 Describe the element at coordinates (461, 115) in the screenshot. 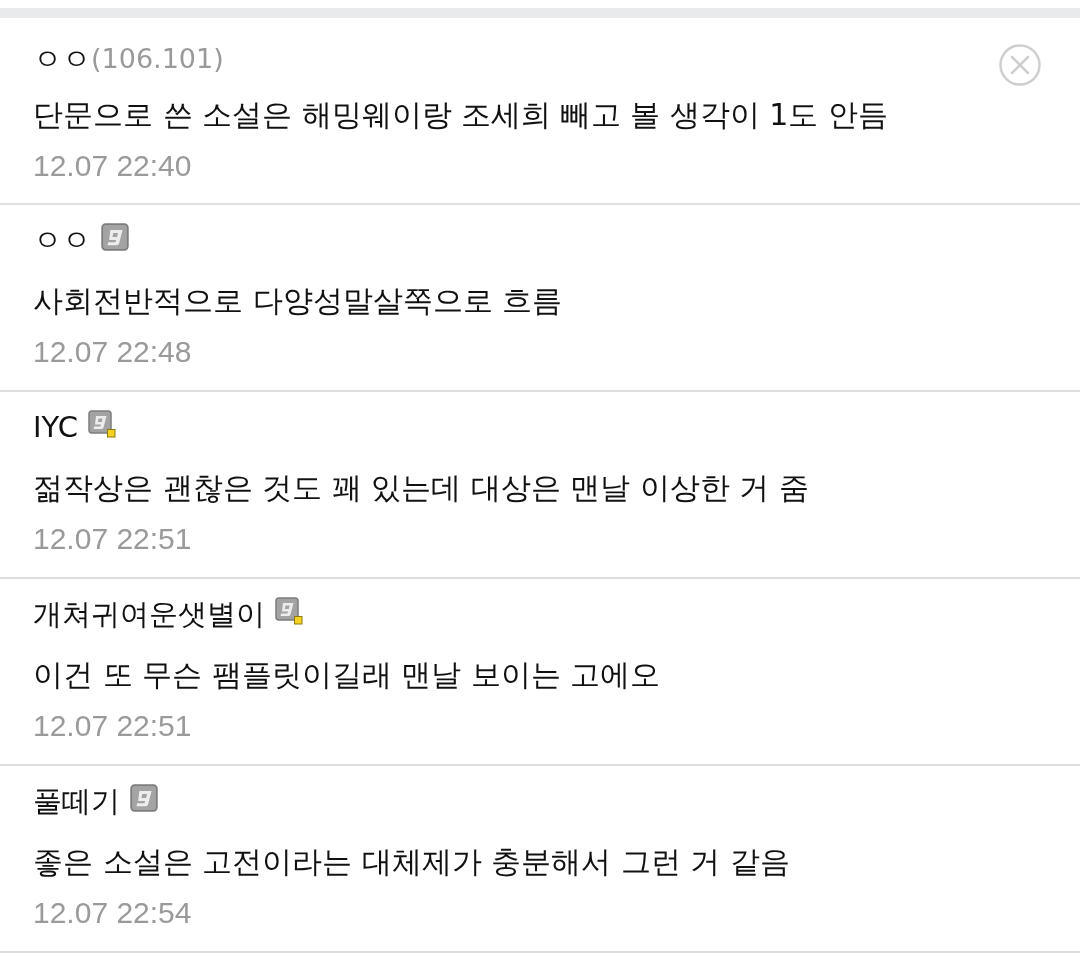

I see `comment-text: 단문으로 쓴 소설은 해밍웨이랑 조세희 빼고 볼 생각이 1도 안듬` at that location.